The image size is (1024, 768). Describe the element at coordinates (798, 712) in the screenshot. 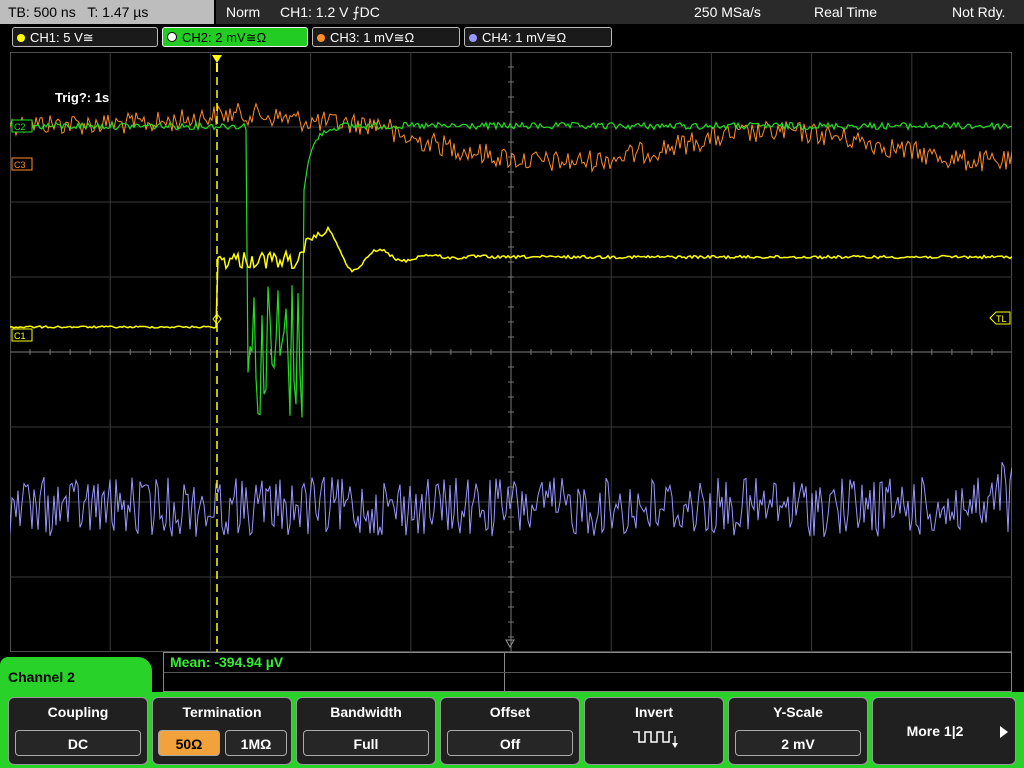

I see `y-scale-label: Y-Scale` at that location.